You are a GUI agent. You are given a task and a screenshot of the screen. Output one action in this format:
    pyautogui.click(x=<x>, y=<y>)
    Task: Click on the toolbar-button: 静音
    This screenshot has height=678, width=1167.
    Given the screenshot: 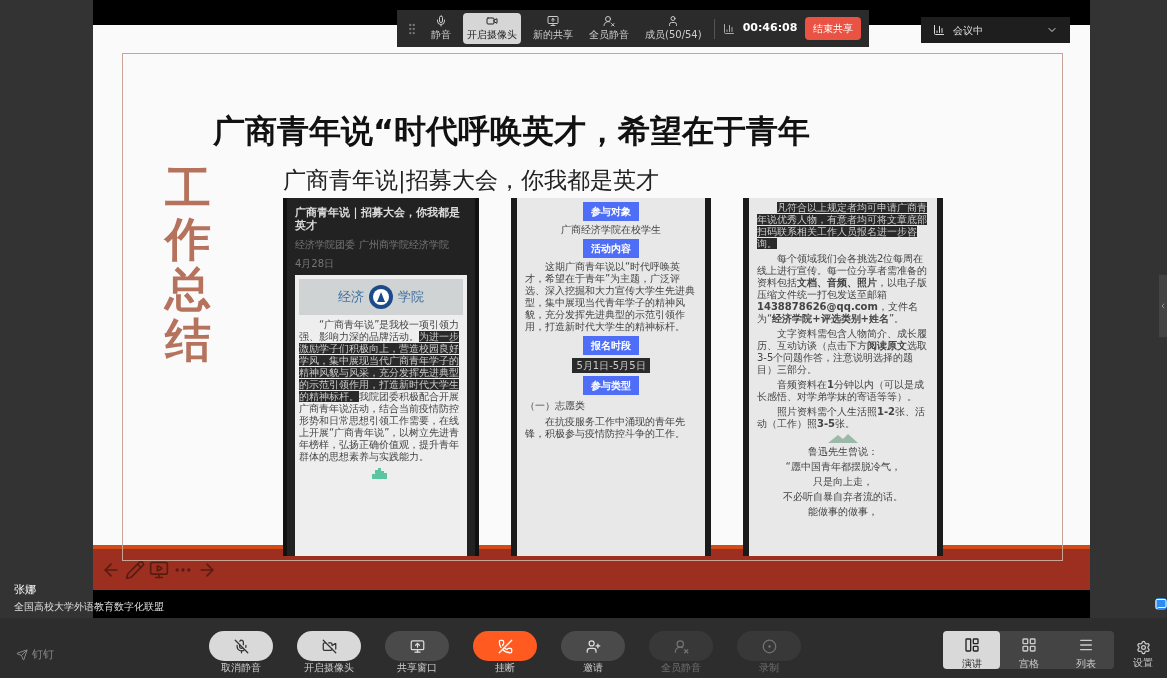 What is the action you would take?
    pyautogui.click(x=441, y=28)
    